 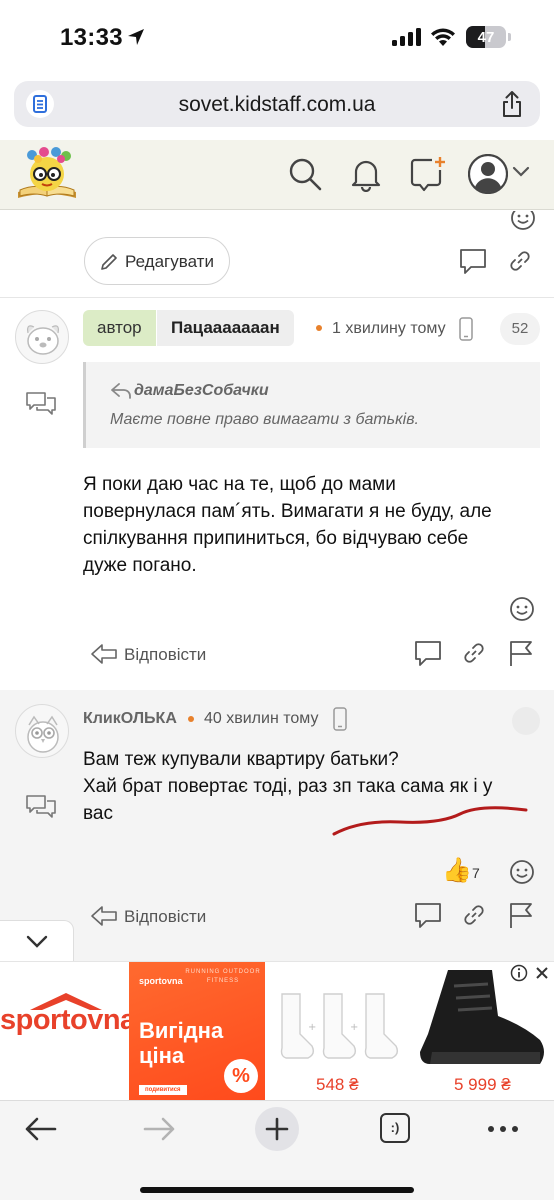 I want to click on comment-time: 40 хвилин тому, so click(x=261, y=719).